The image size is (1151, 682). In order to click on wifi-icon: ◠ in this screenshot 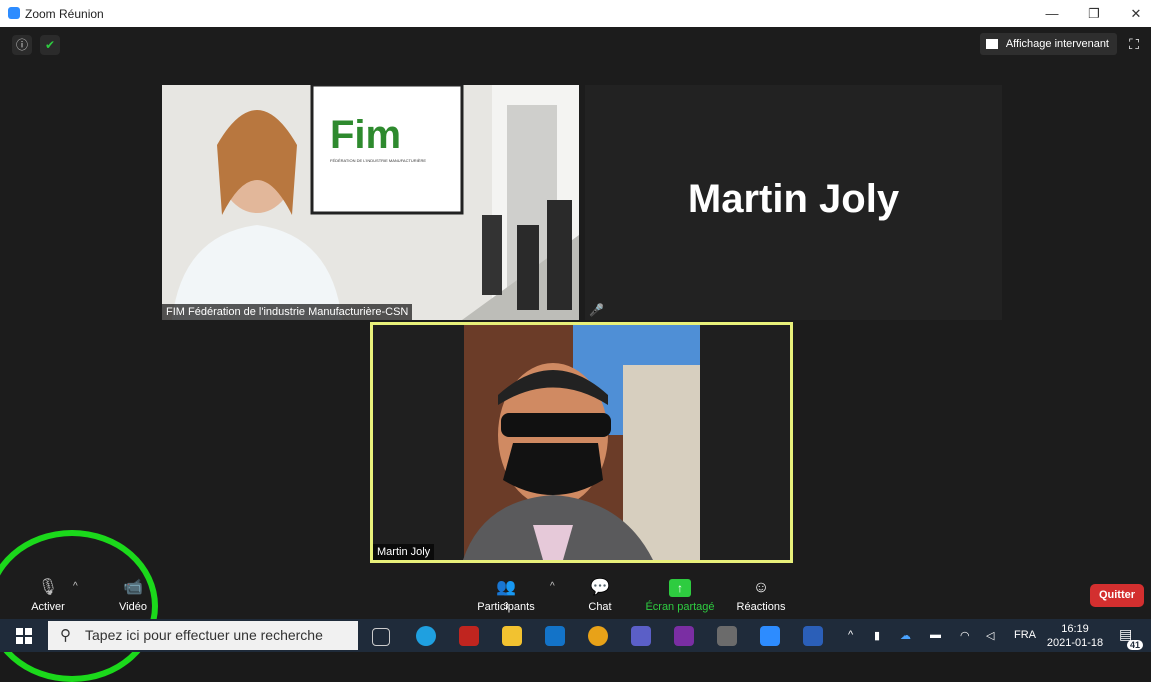, I will do `click(965, 635)`.